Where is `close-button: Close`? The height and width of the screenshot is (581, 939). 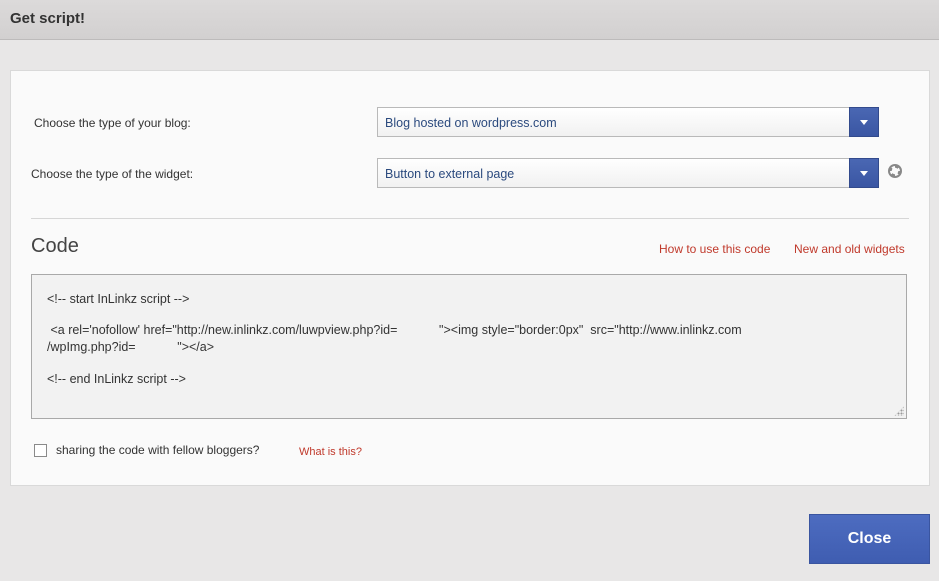
close-button: Close is located at coordinates (869, 539).